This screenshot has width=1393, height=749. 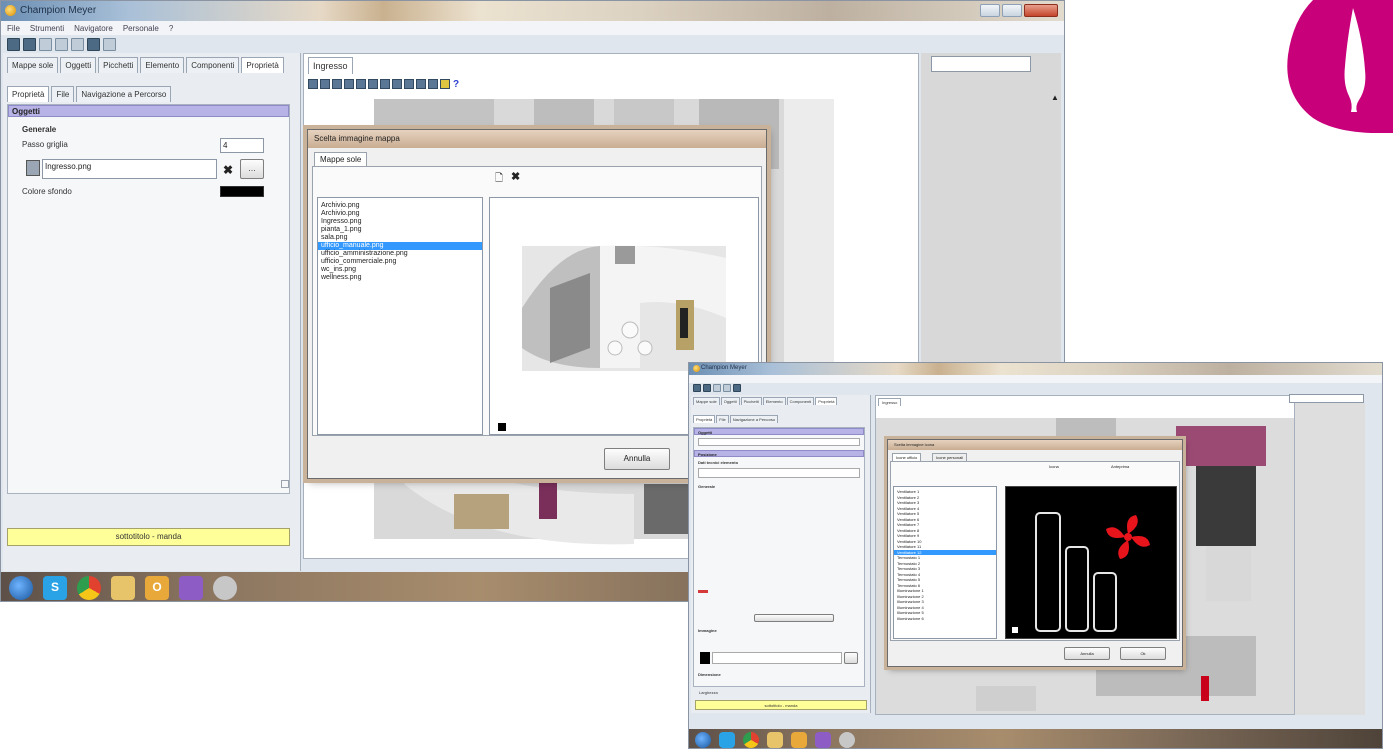 What do you see at coordinates (242, 145) in the screenshot?
I see `grid-step-input: 4` at bounding box center [242, 145].